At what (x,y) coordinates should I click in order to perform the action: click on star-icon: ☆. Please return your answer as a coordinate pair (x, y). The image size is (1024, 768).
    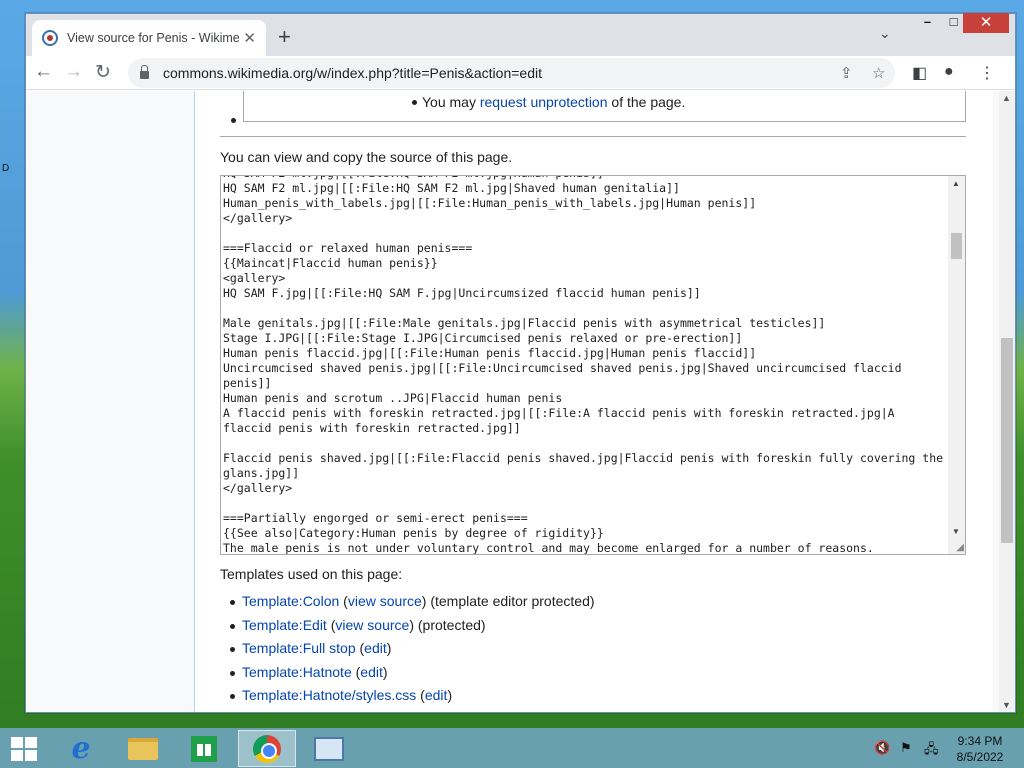
    Looking at the image, I should click on (878, 73).